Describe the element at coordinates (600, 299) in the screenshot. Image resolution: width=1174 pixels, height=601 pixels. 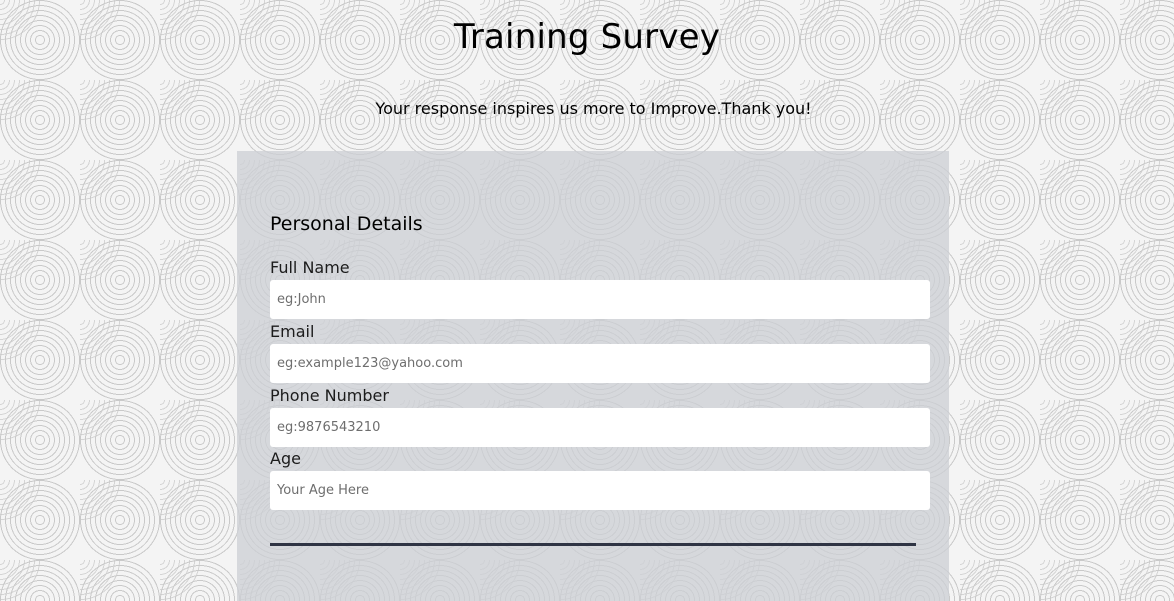
I see `full-name-input` at that location.